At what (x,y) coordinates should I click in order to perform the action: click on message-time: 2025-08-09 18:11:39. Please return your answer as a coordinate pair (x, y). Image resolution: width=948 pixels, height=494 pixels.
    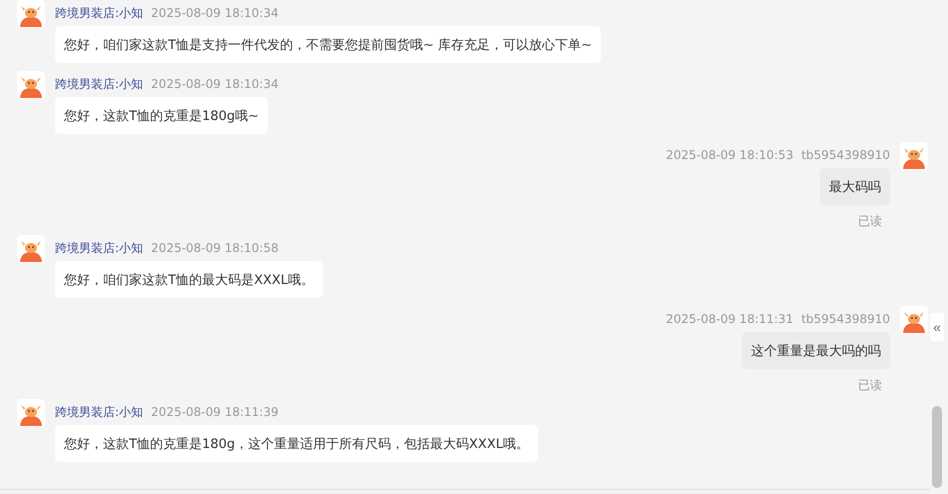
    Looking at the image, I should click on (214, 412).